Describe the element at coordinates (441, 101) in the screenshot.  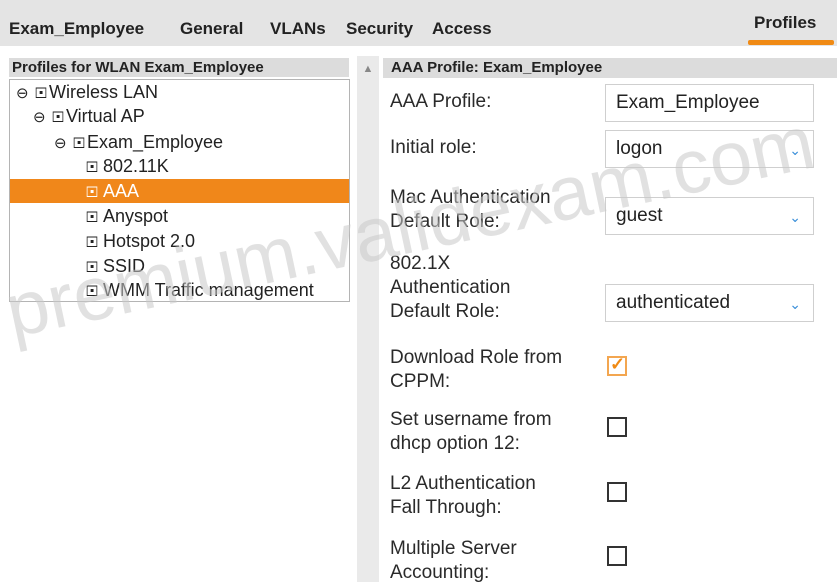
I see `aaa-profile-label: AAA Profile:` at that location.